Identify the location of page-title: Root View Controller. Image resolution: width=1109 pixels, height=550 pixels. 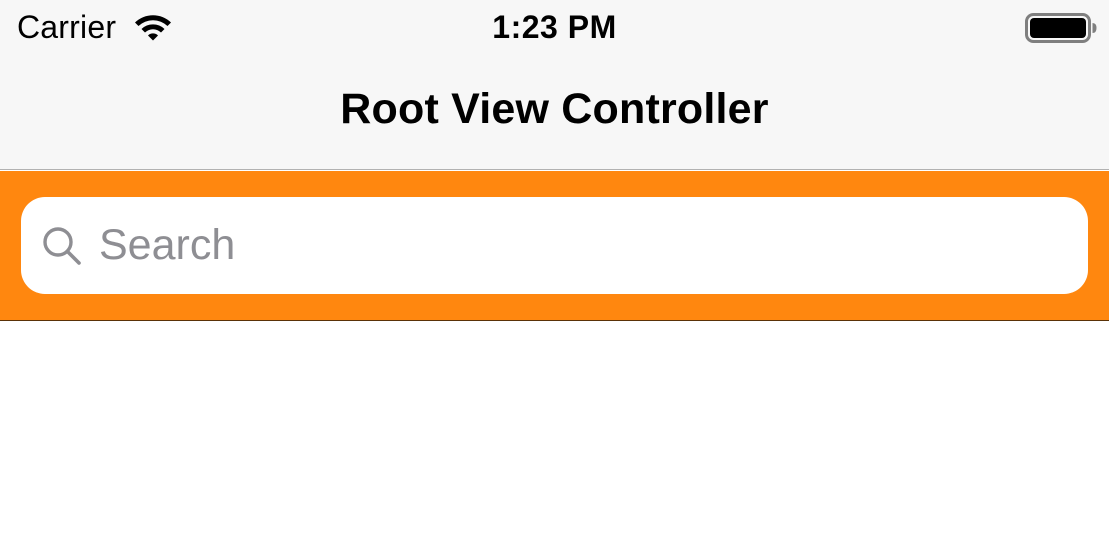
(554, 109).